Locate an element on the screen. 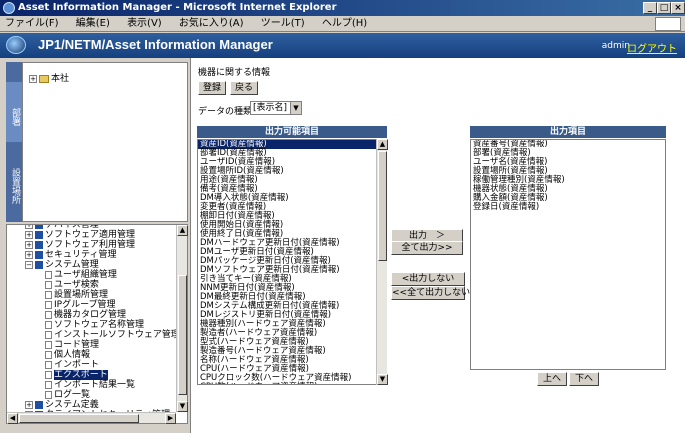 The image size is (685, 433). tree-item-label: 設置場所管理 is located at coordinates (81, 295).